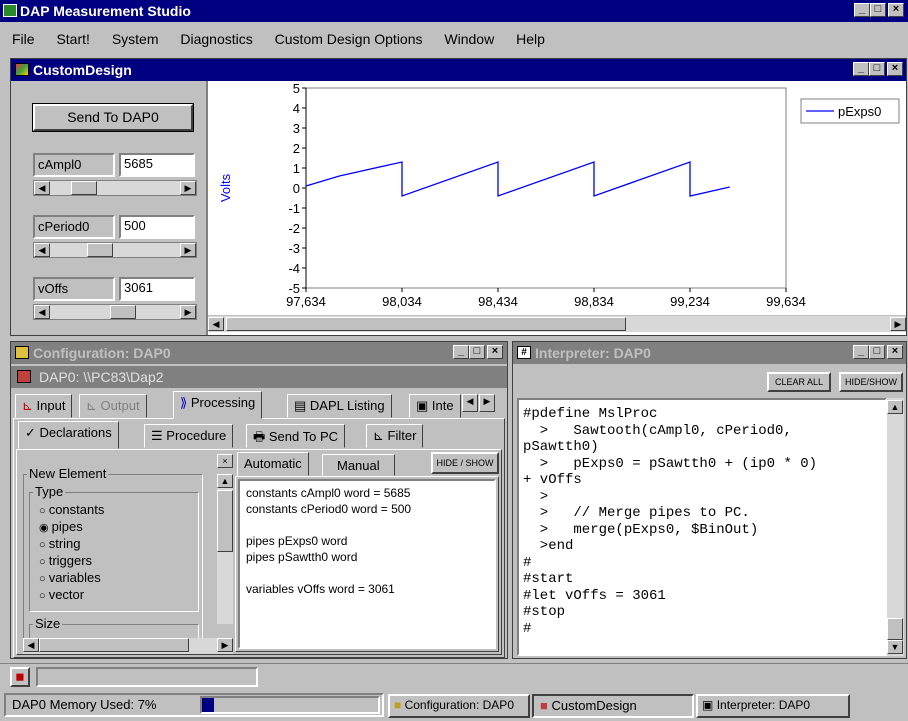 The image size is (908, 721). What do you see at coordinates (71, 527) in the screenshot?
I see `type-radio-pipes: ◉ pipes` at bounding box center [71, 527].